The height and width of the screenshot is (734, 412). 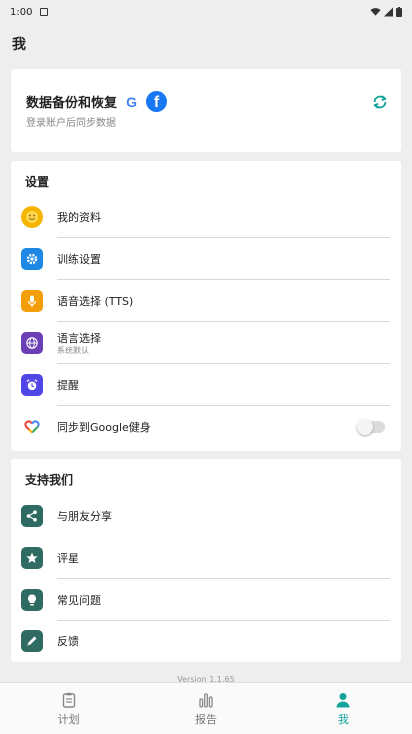 I want to click on status-bar: 1:00, so click(x=206, y=12).